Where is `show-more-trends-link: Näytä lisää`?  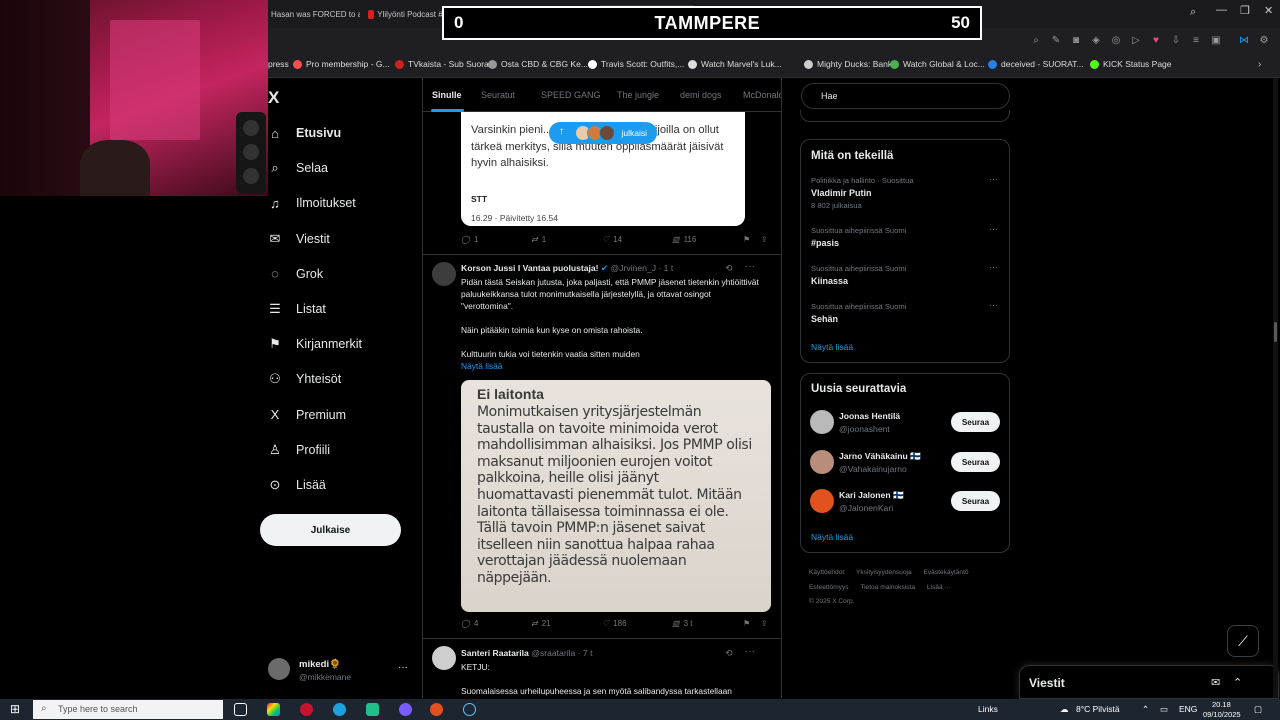 show-more-trends-link: Näytä lisää is located at coordinates (832, 347).